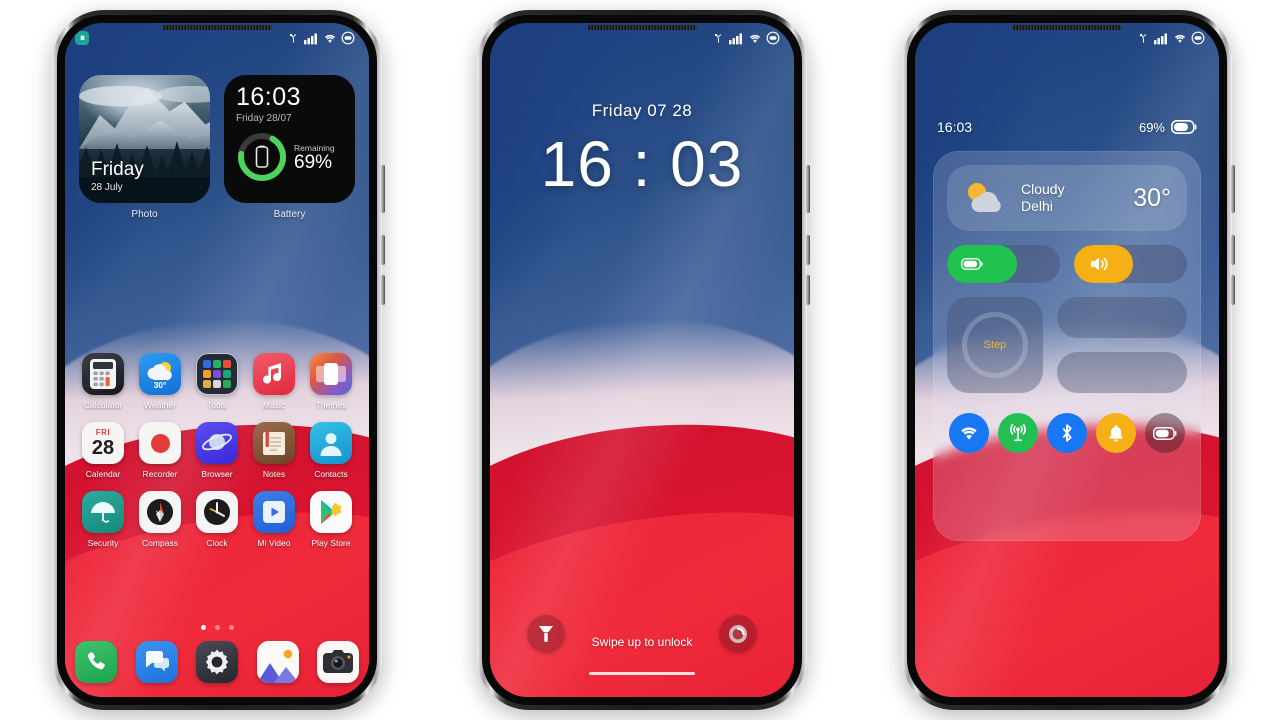 This screenshot has width=1280, height=720. I want to click on app-calendar: FRI 28 Calendar, so click(103, 450).